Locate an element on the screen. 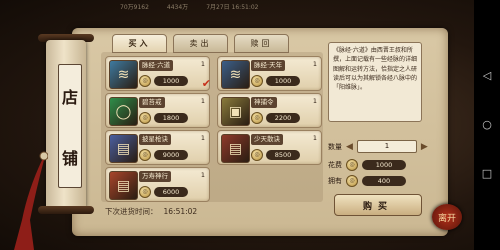 This screenshot has width=500, height=250. item-name: 少天散诀 is located at coordinates (267, 139).